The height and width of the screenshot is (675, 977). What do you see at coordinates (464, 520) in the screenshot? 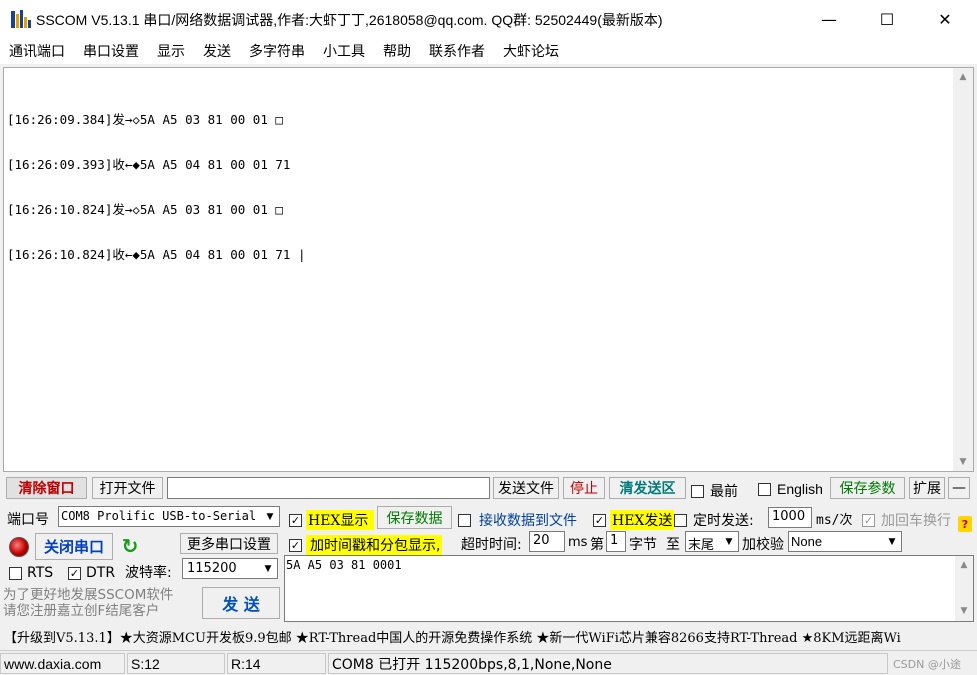
I see `recv-to-file-checkbox` at bounding box center [464, 520].